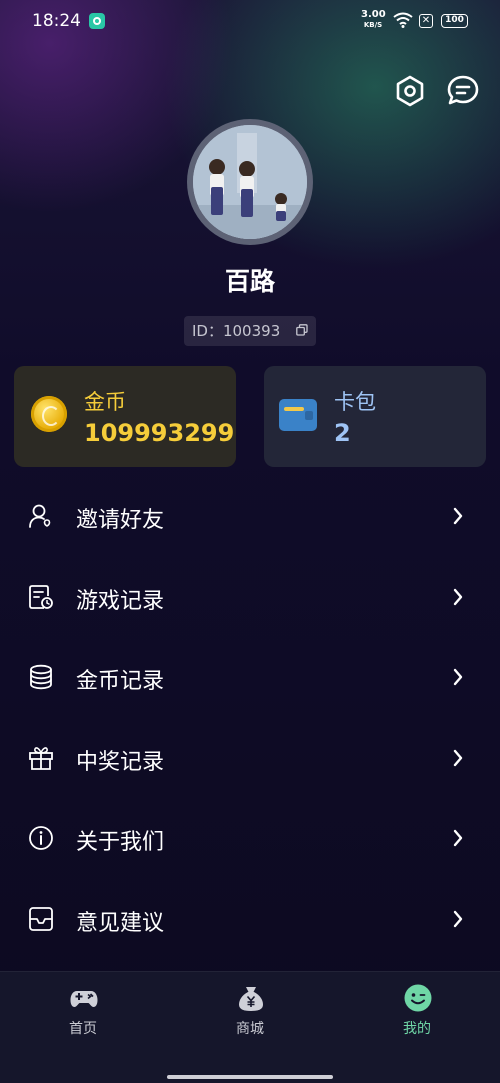  What do you see at coordinates (302, 330) in the screenshot?
I see `copy-icon` at bounding box center [302, 330].